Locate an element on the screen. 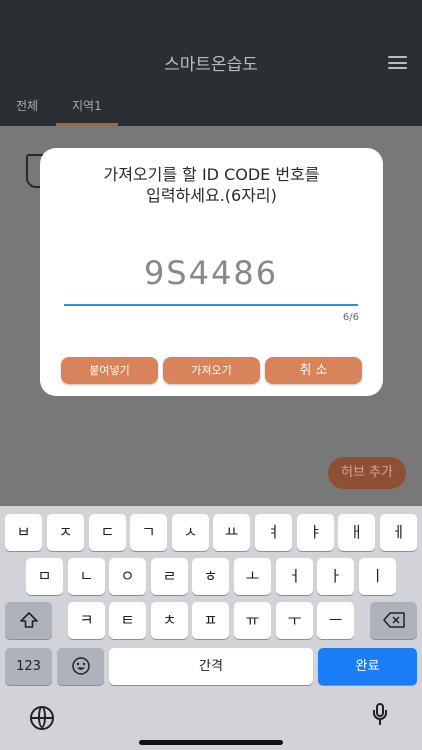  key-h: ㅎ is located at coordinates (210, 576).